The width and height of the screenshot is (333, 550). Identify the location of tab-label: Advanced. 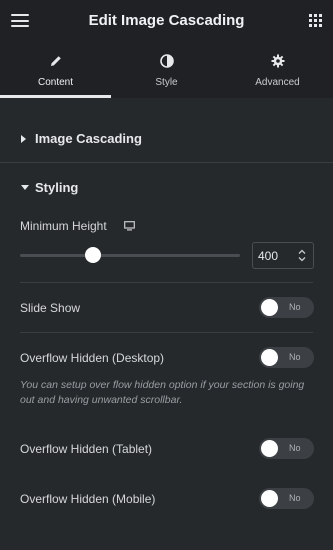
(277, 82).